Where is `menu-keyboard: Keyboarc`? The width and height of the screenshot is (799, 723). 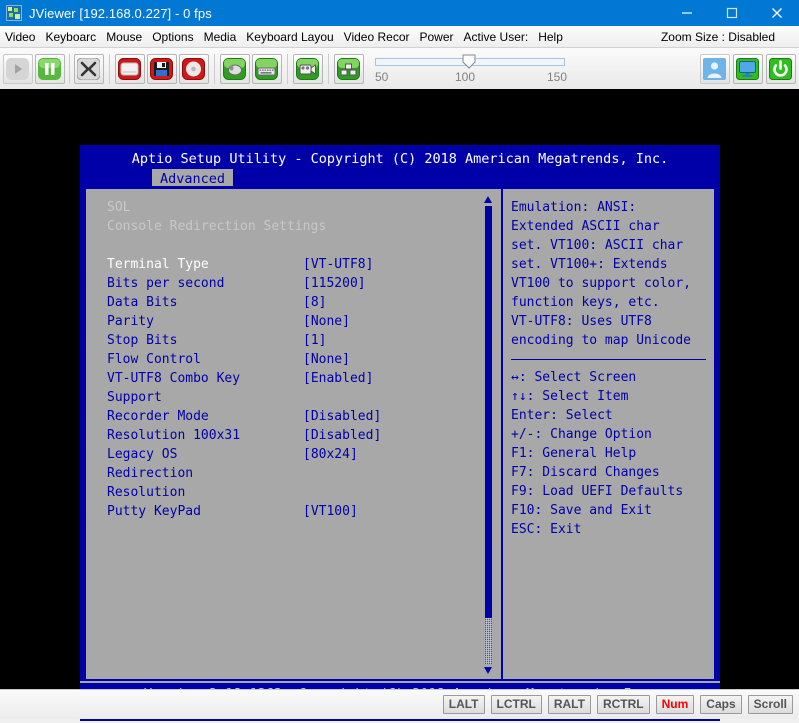
menu-keyboard: Keyboarc is located at coordinates (70, 36).